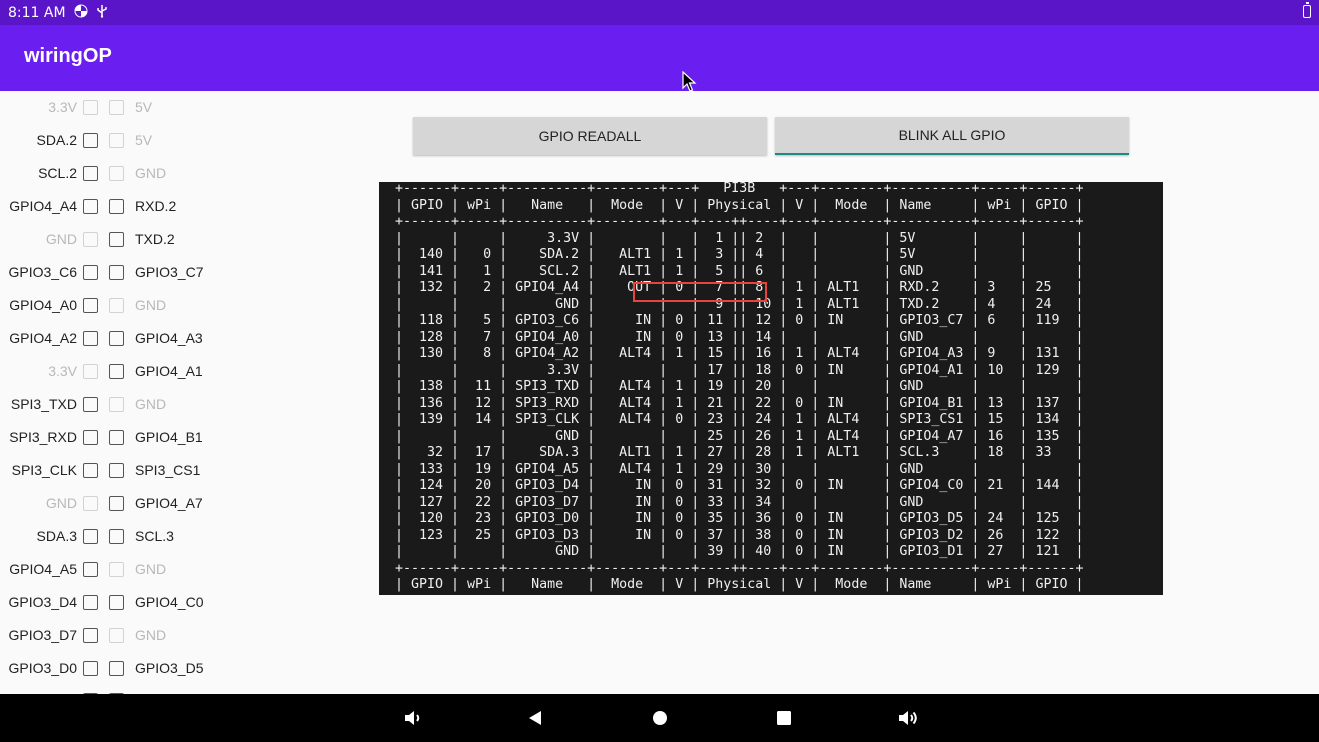 The width and height of the screenshot is (1319, 742). What do you see at coordinates (180, 107) in the screenshot?
I see `pin-row: 3.3V 5V` at bounding box center [180, 107].